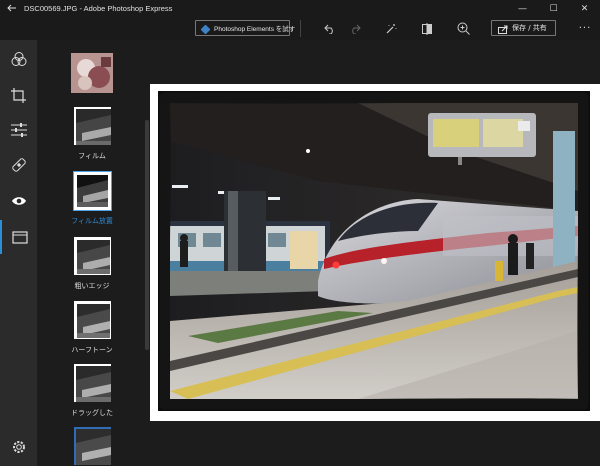 The width and height of the screenshot is (600, 466). I want to click on effect-label: フィルム, so click(92, 156).